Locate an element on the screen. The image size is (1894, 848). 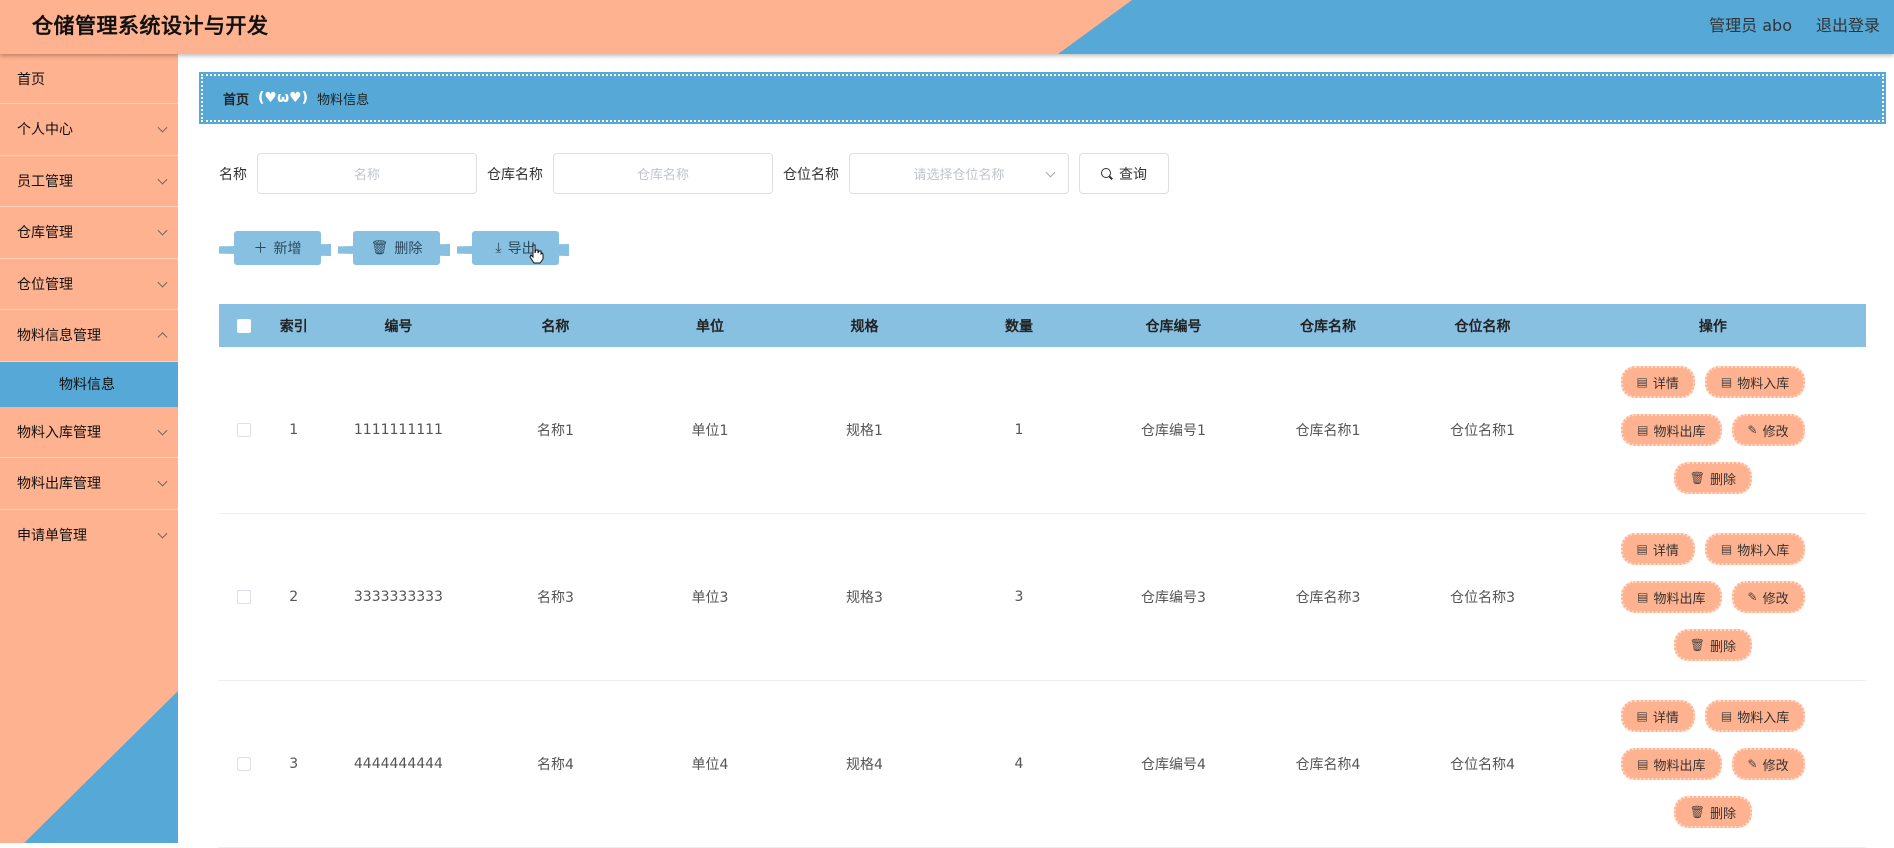
sidebar-item-home: 首页 is located at coordinates (89, 79).